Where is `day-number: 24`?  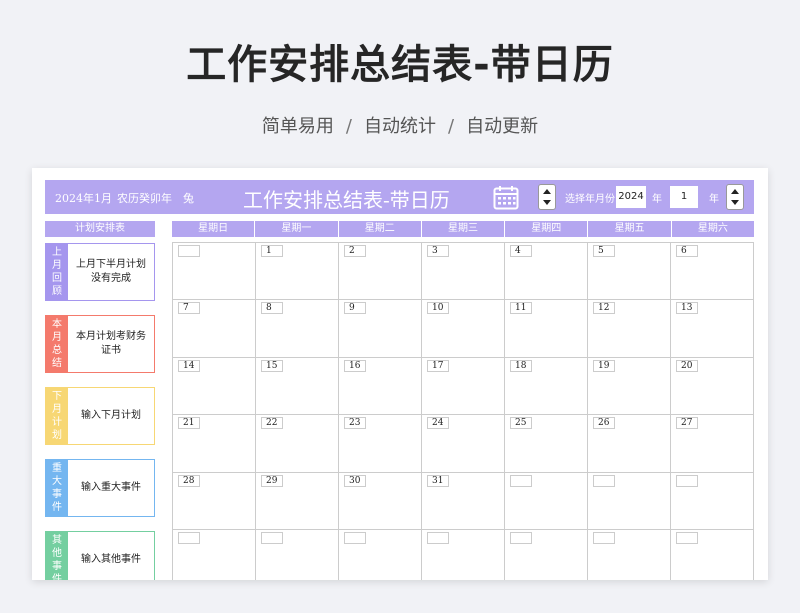
day-number: 24 is located at coordinates (438, 423).